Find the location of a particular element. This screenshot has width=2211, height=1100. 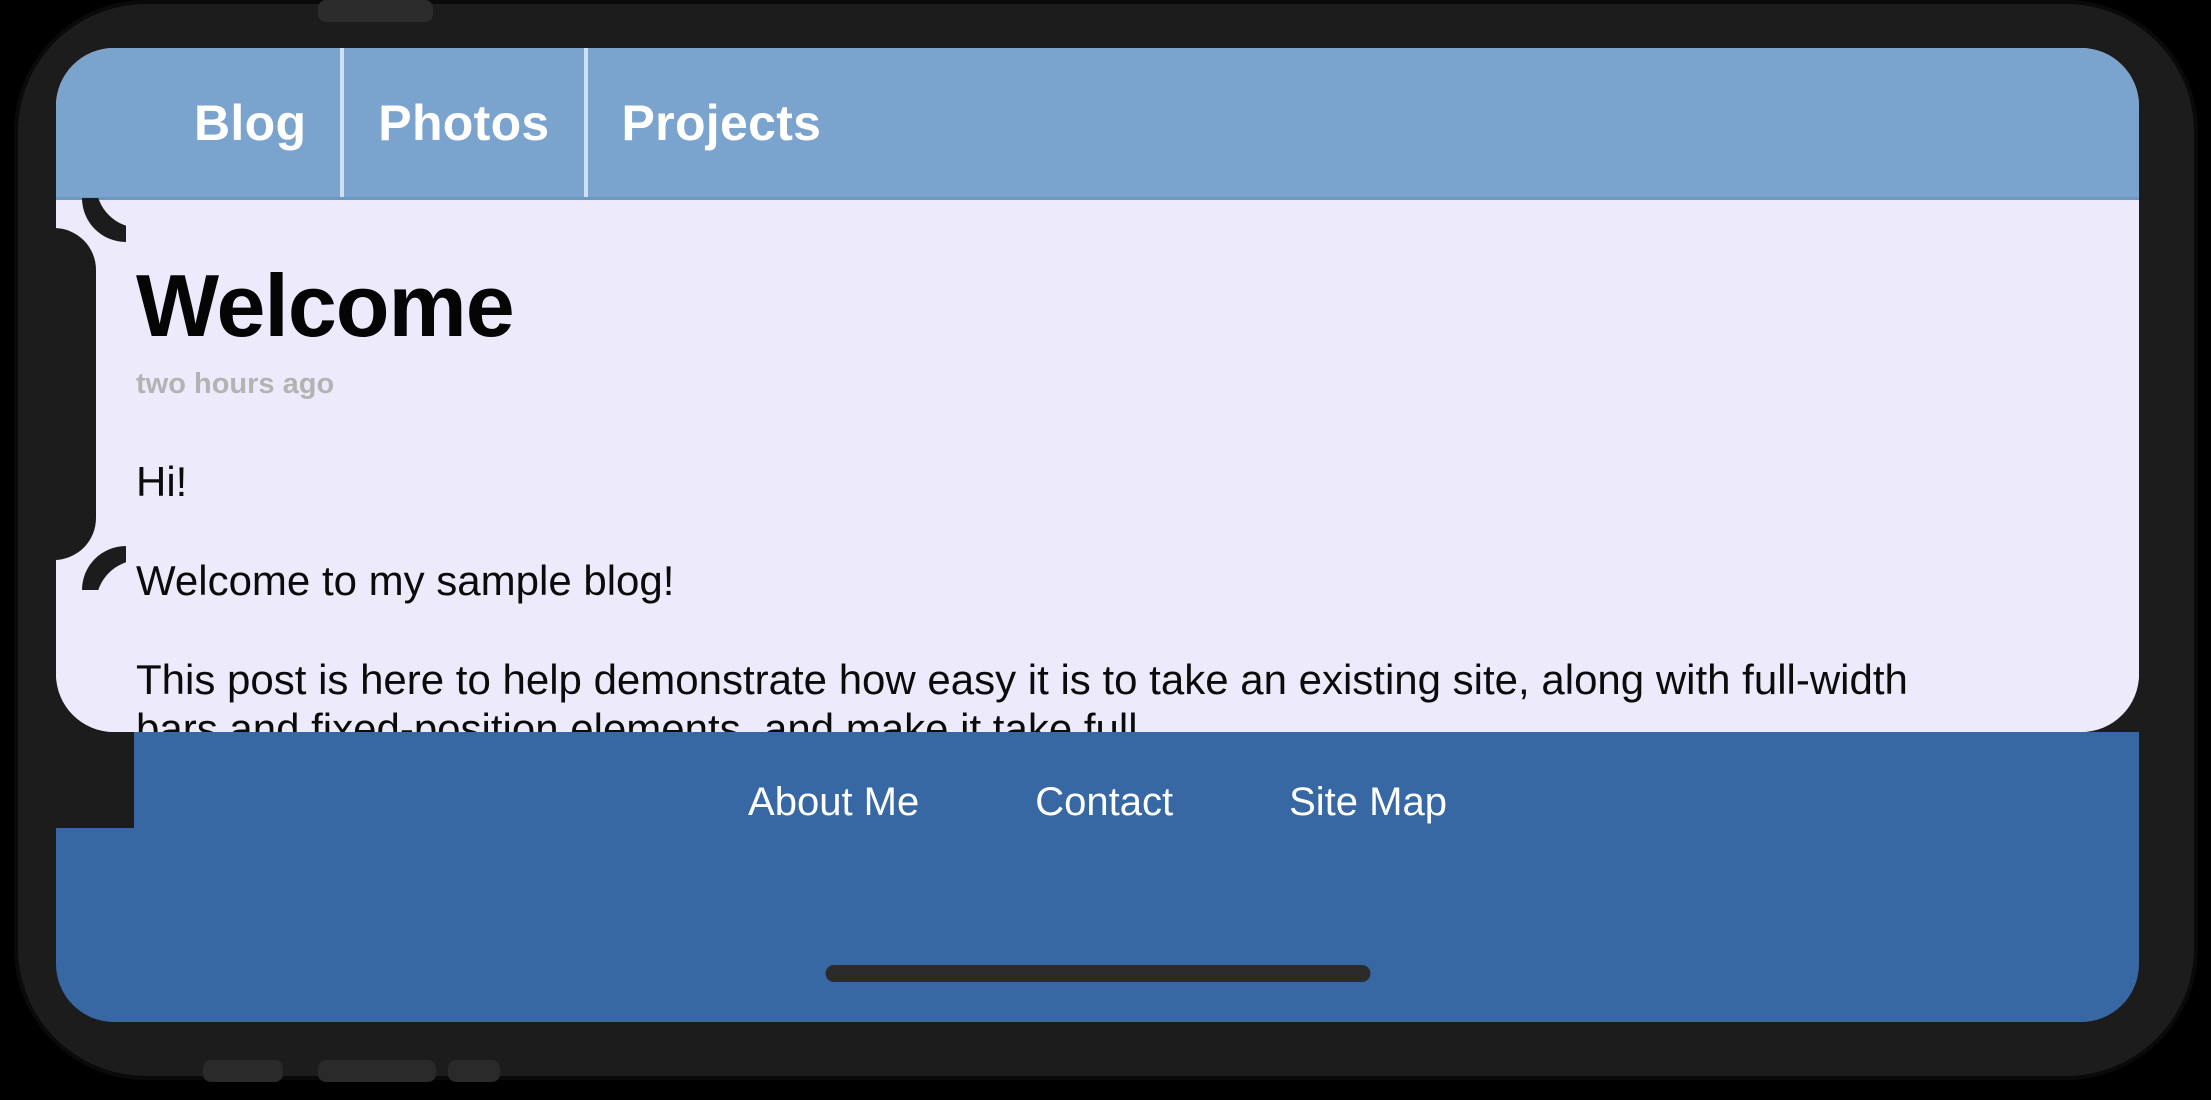

device-notch is located at coordinates (57, 394).